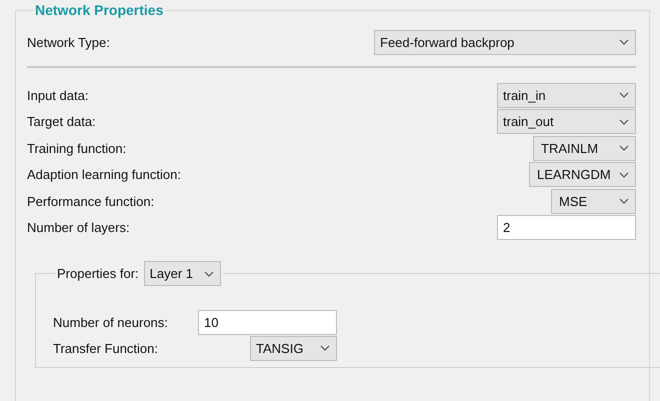  I want to click on network-type-dropdown: Feed-forward backprop, so click(505, 42).